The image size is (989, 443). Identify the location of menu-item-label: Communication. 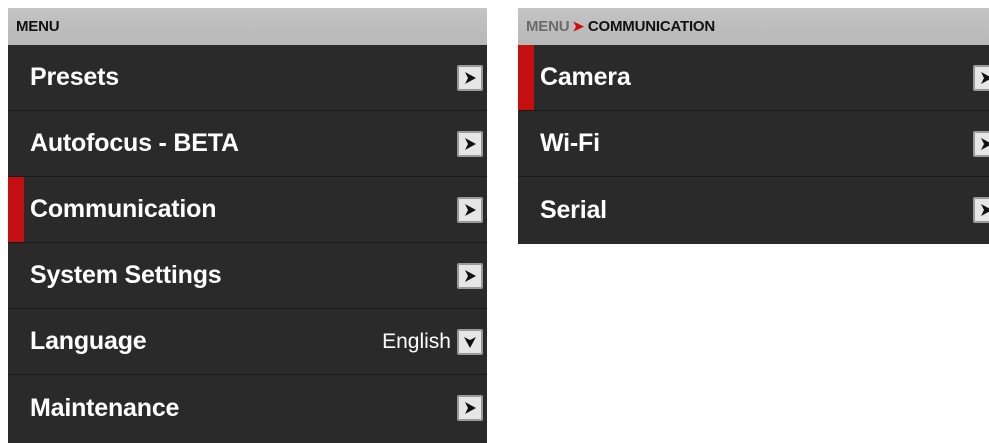
(123, 209).